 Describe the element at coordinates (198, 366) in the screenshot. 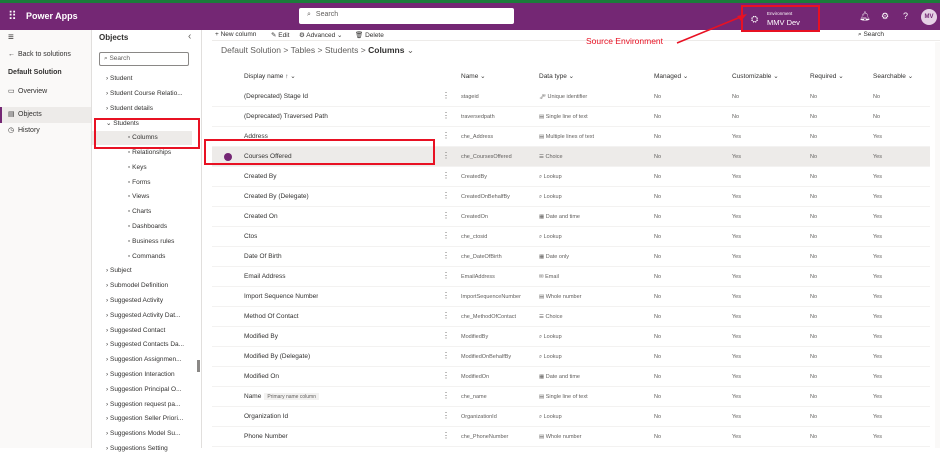

I see `objects-scrollbar` at that location.